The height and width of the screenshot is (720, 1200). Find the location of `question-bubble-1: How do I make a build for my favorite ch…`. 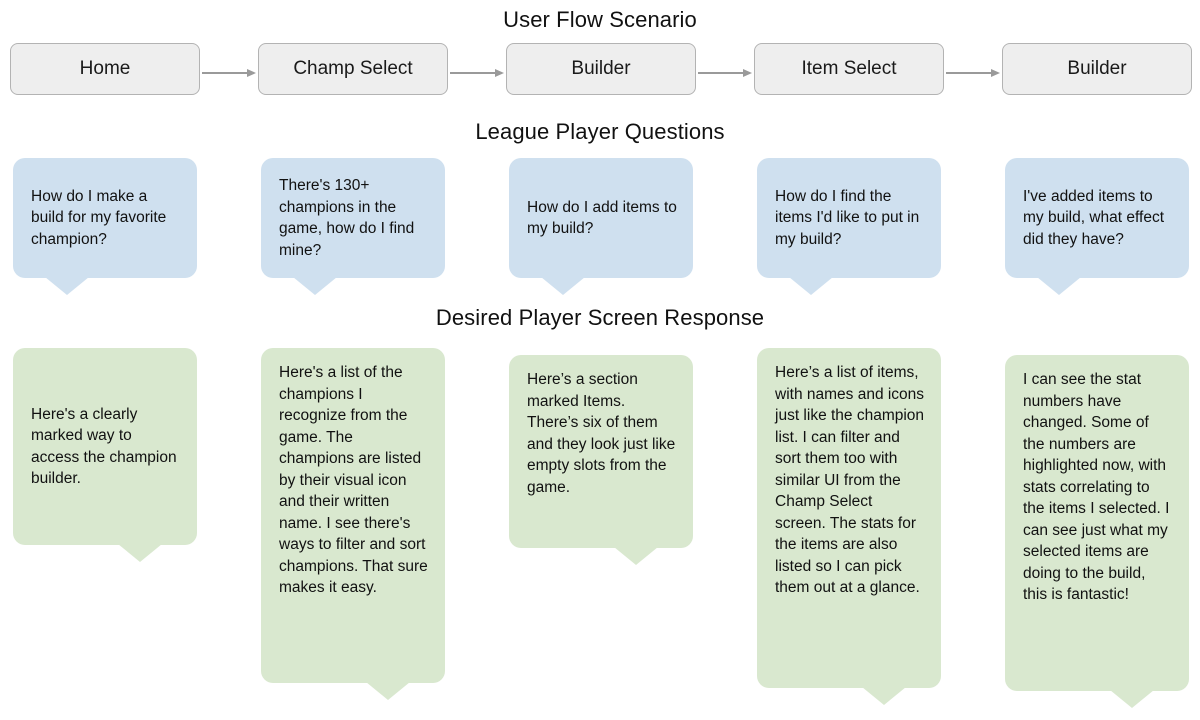

question-bubble-1: How do I make a build for my favorite ch… is located at coordinates (105, 226).